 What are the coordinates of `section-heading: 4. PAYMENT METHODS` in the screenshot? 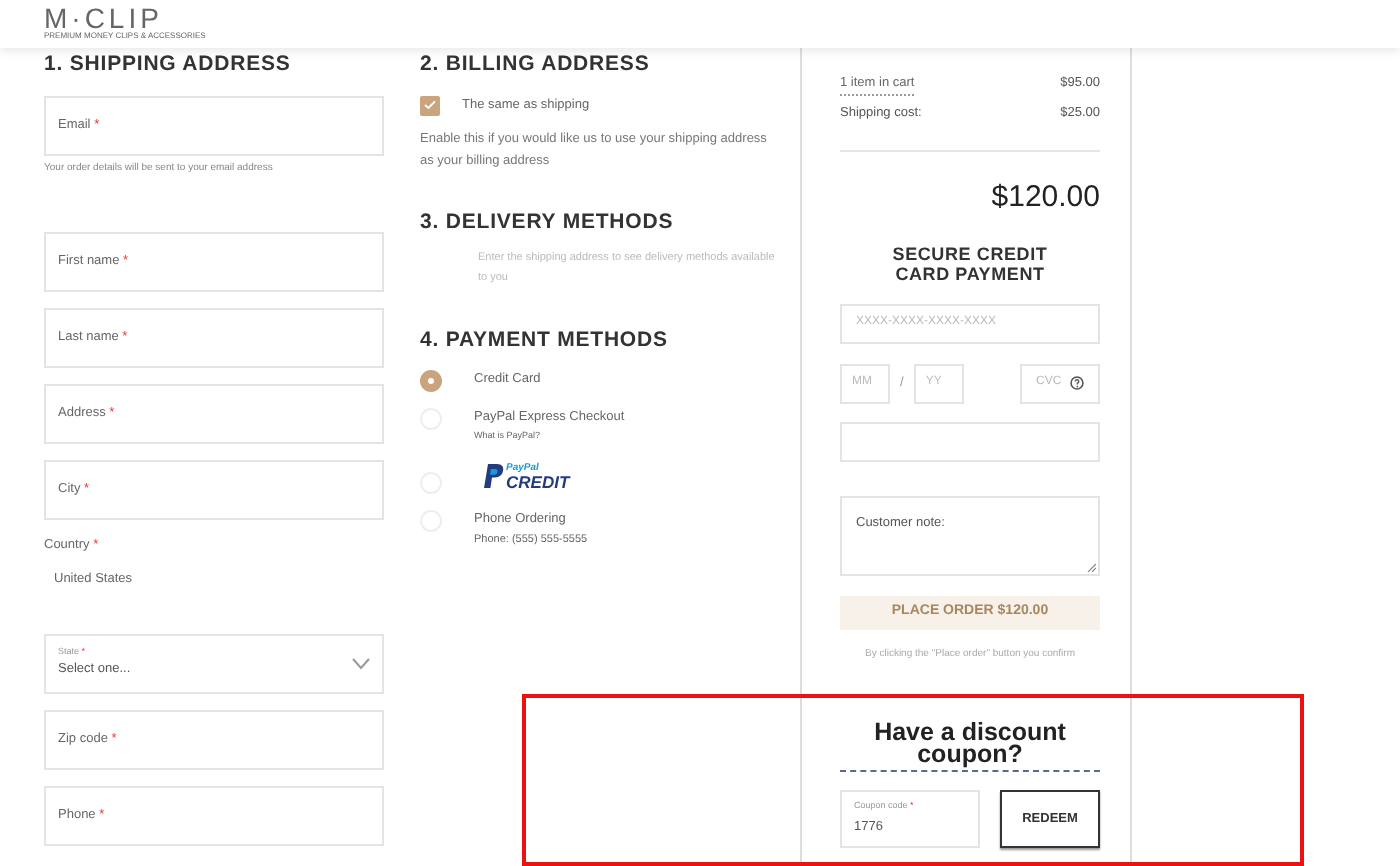 It's located at (544, 341).